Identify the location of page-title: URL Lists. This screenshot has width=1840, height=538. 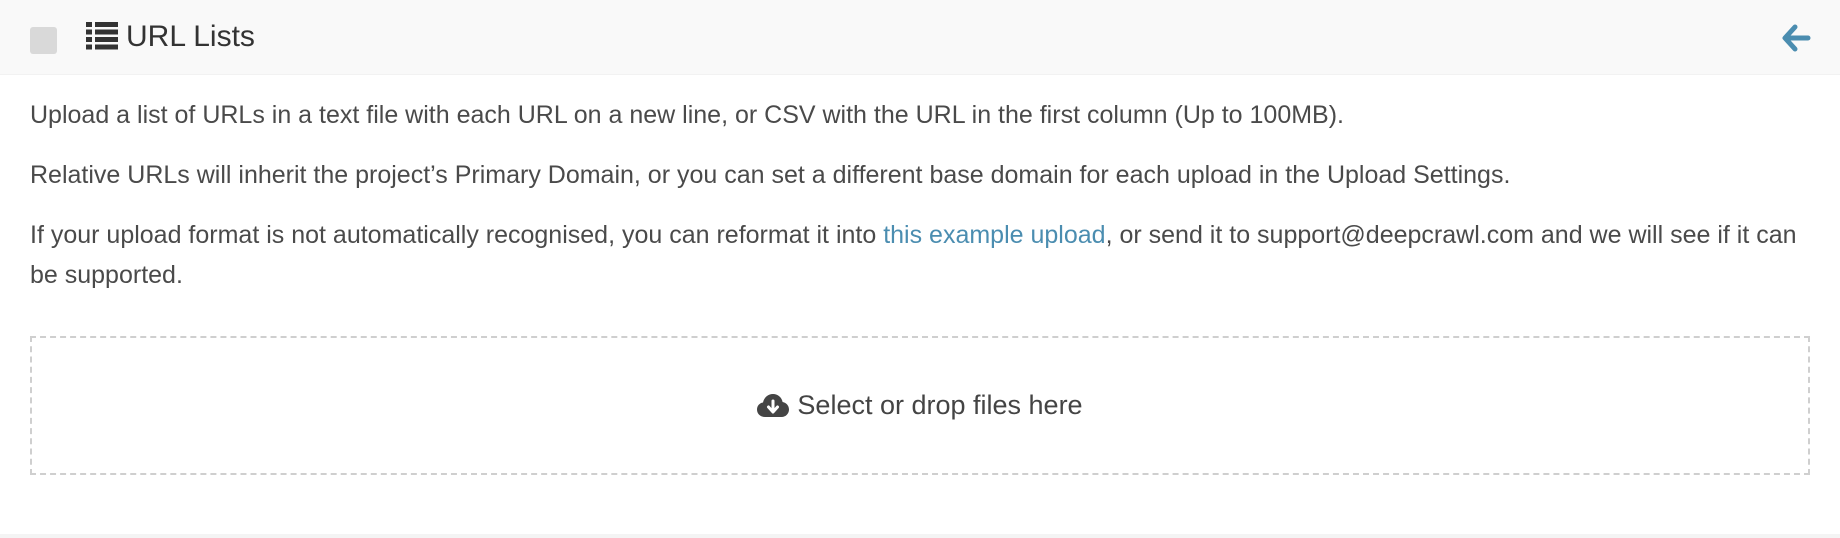
(190, 36).